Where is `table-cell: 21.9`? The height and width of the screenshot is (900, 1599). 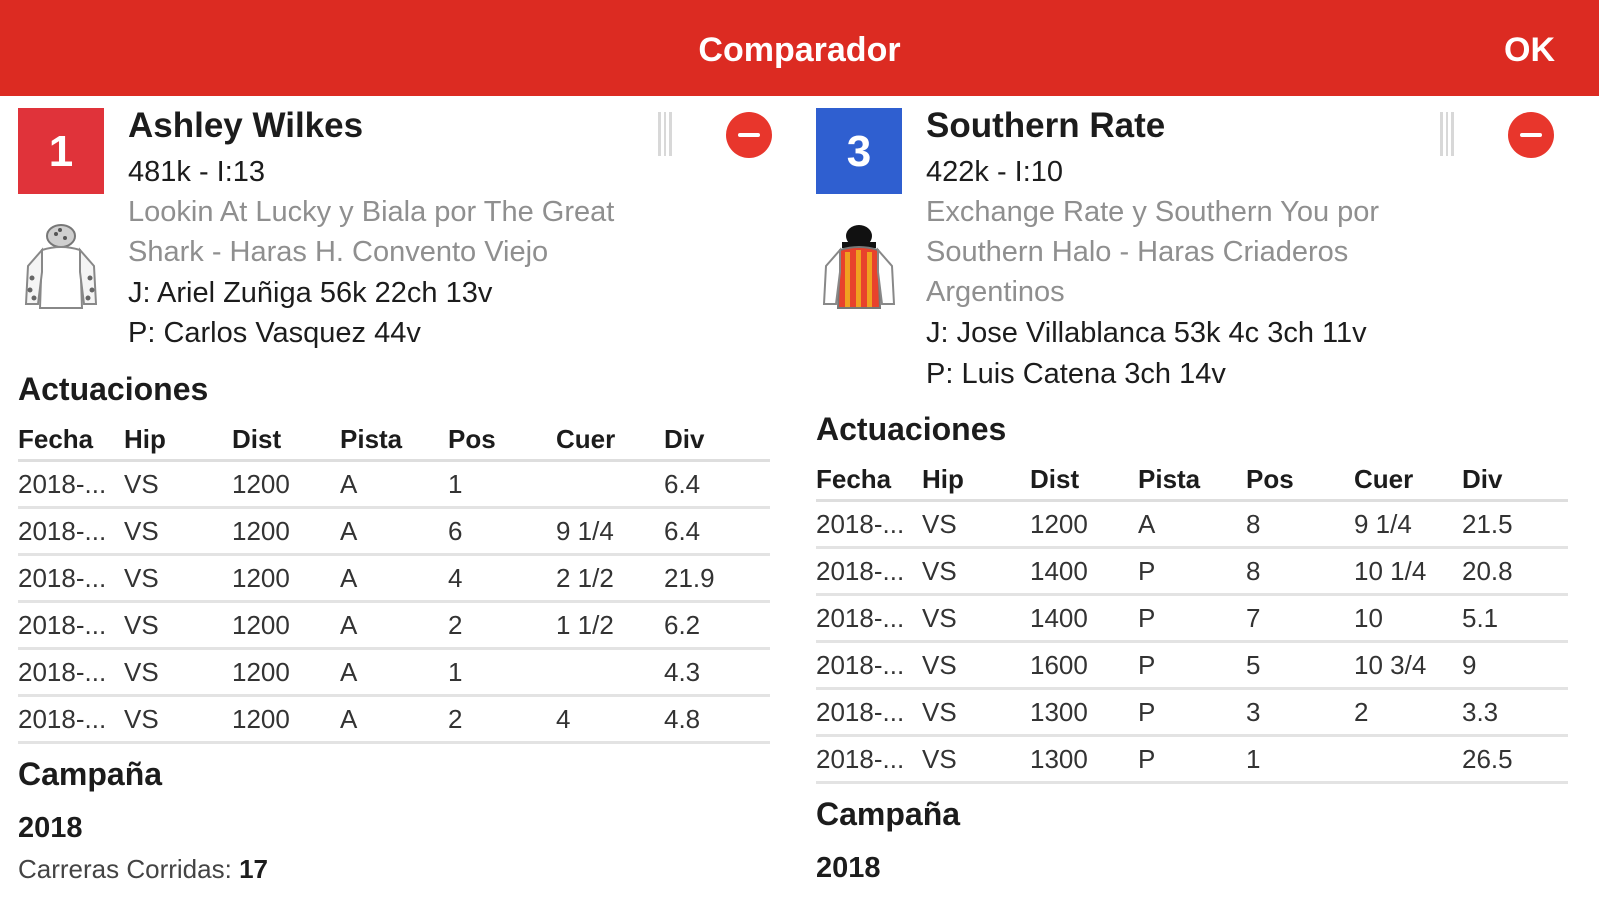
table-cell: 21.9 is located at coordinates (717, 578).